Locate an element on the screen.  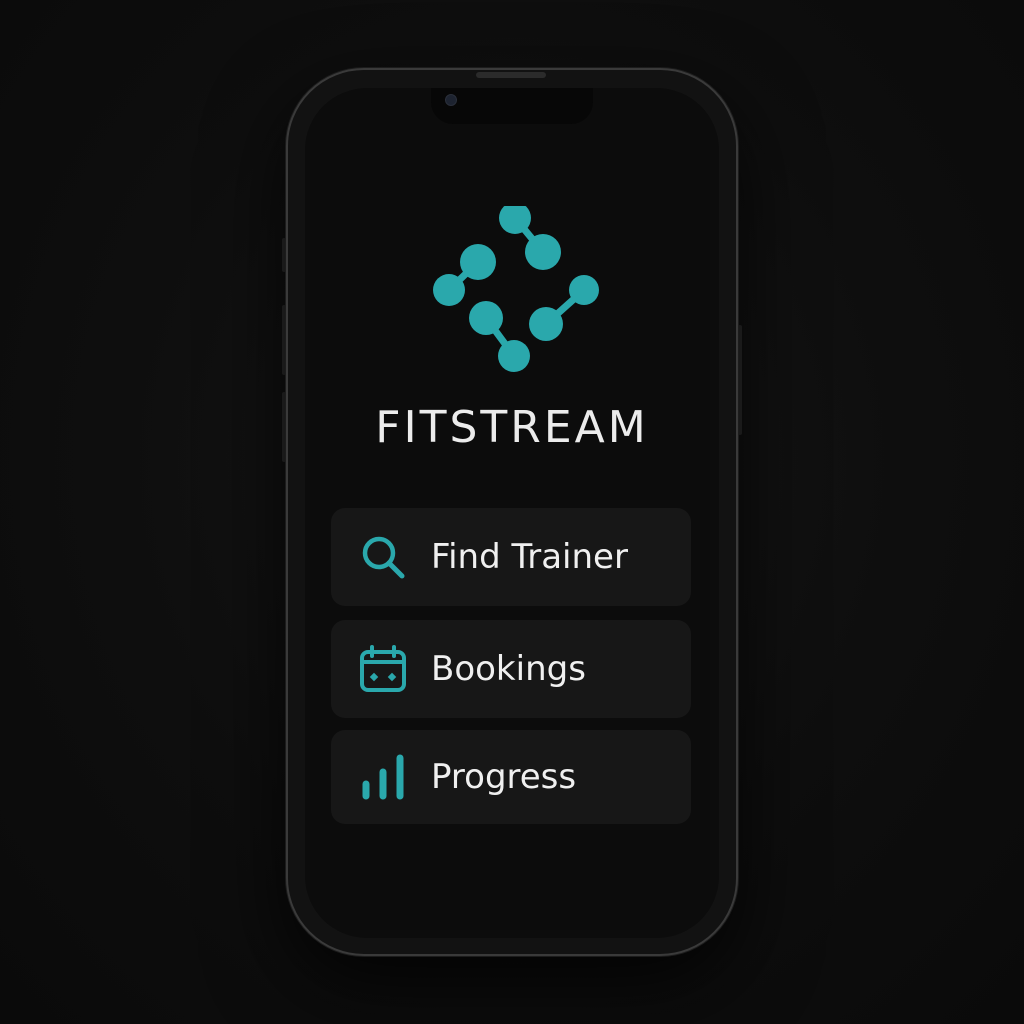
app-logo-icon is located at coordinates (516, 289).